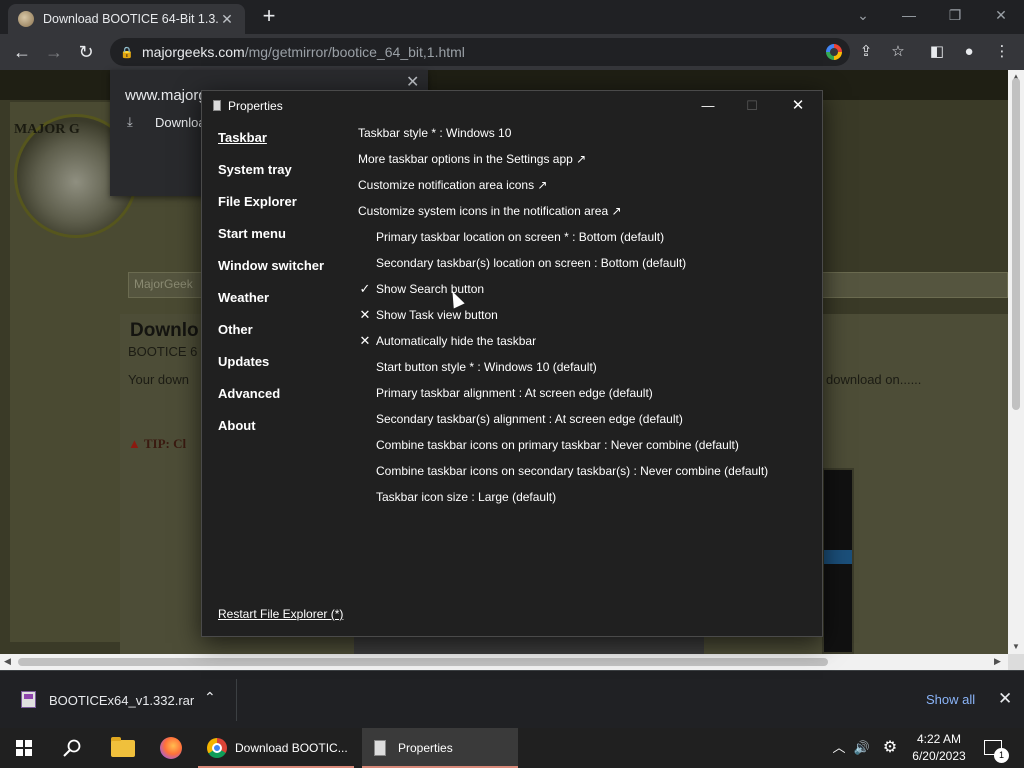 The height and width of the screenshot is (768, 1024). Describe the element at coordinates (583, 346) in the screenshot. I see `taskbar-option: ✕ Automatically hide the taskbar` at that location.